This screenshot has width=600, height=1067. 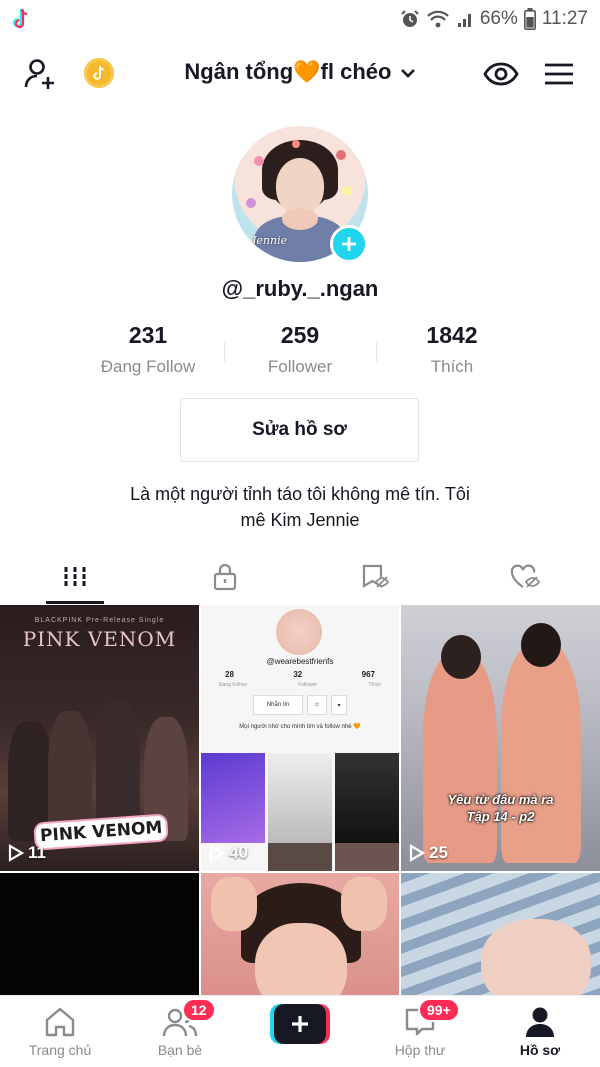 What do you see at coordinates (299, 430) in the screenshot?
I see `edit-profile-button: Sửa hồ sơ` at bounding box center [299, 430].